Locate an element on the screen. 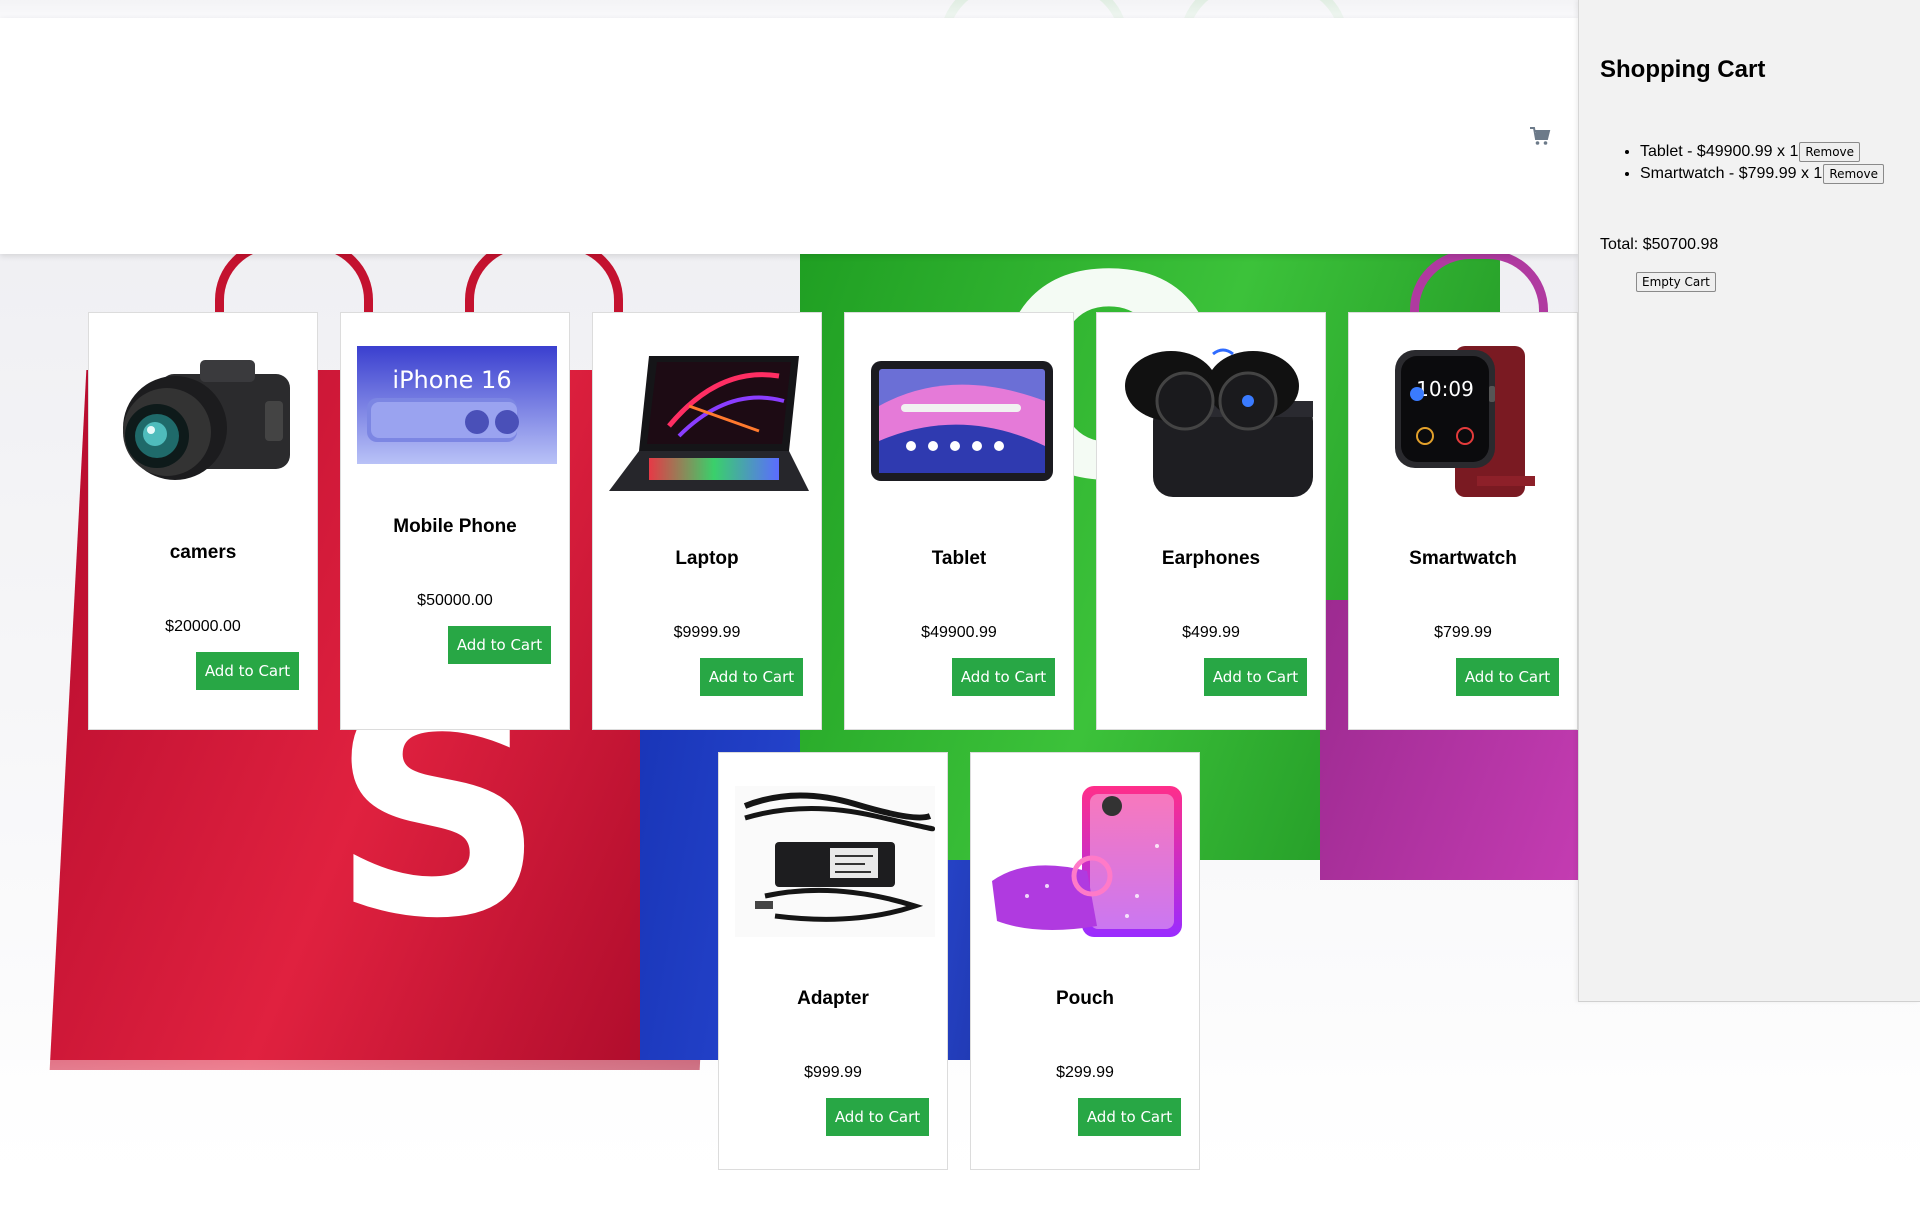 The width and height of the screenshot is (1920, 1231). product-card-earphones: Earphones $499.99 Add to Cart is located at coordinates (1211, 521).